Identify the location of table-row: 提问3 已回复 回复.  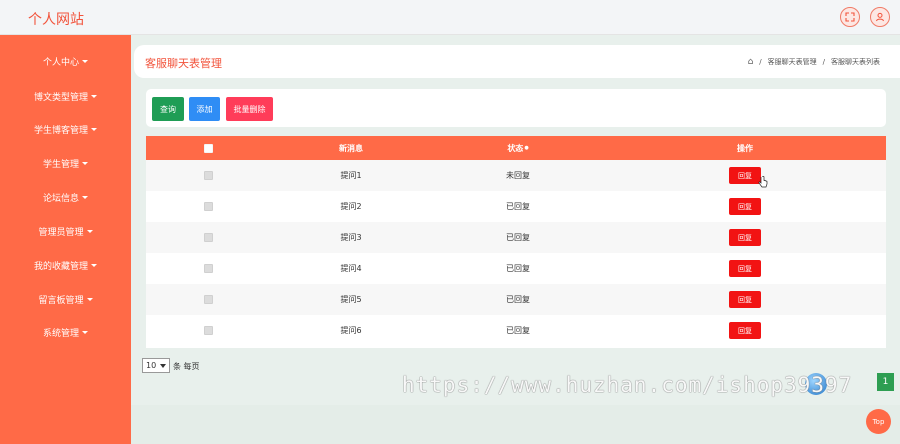
(516, 237).